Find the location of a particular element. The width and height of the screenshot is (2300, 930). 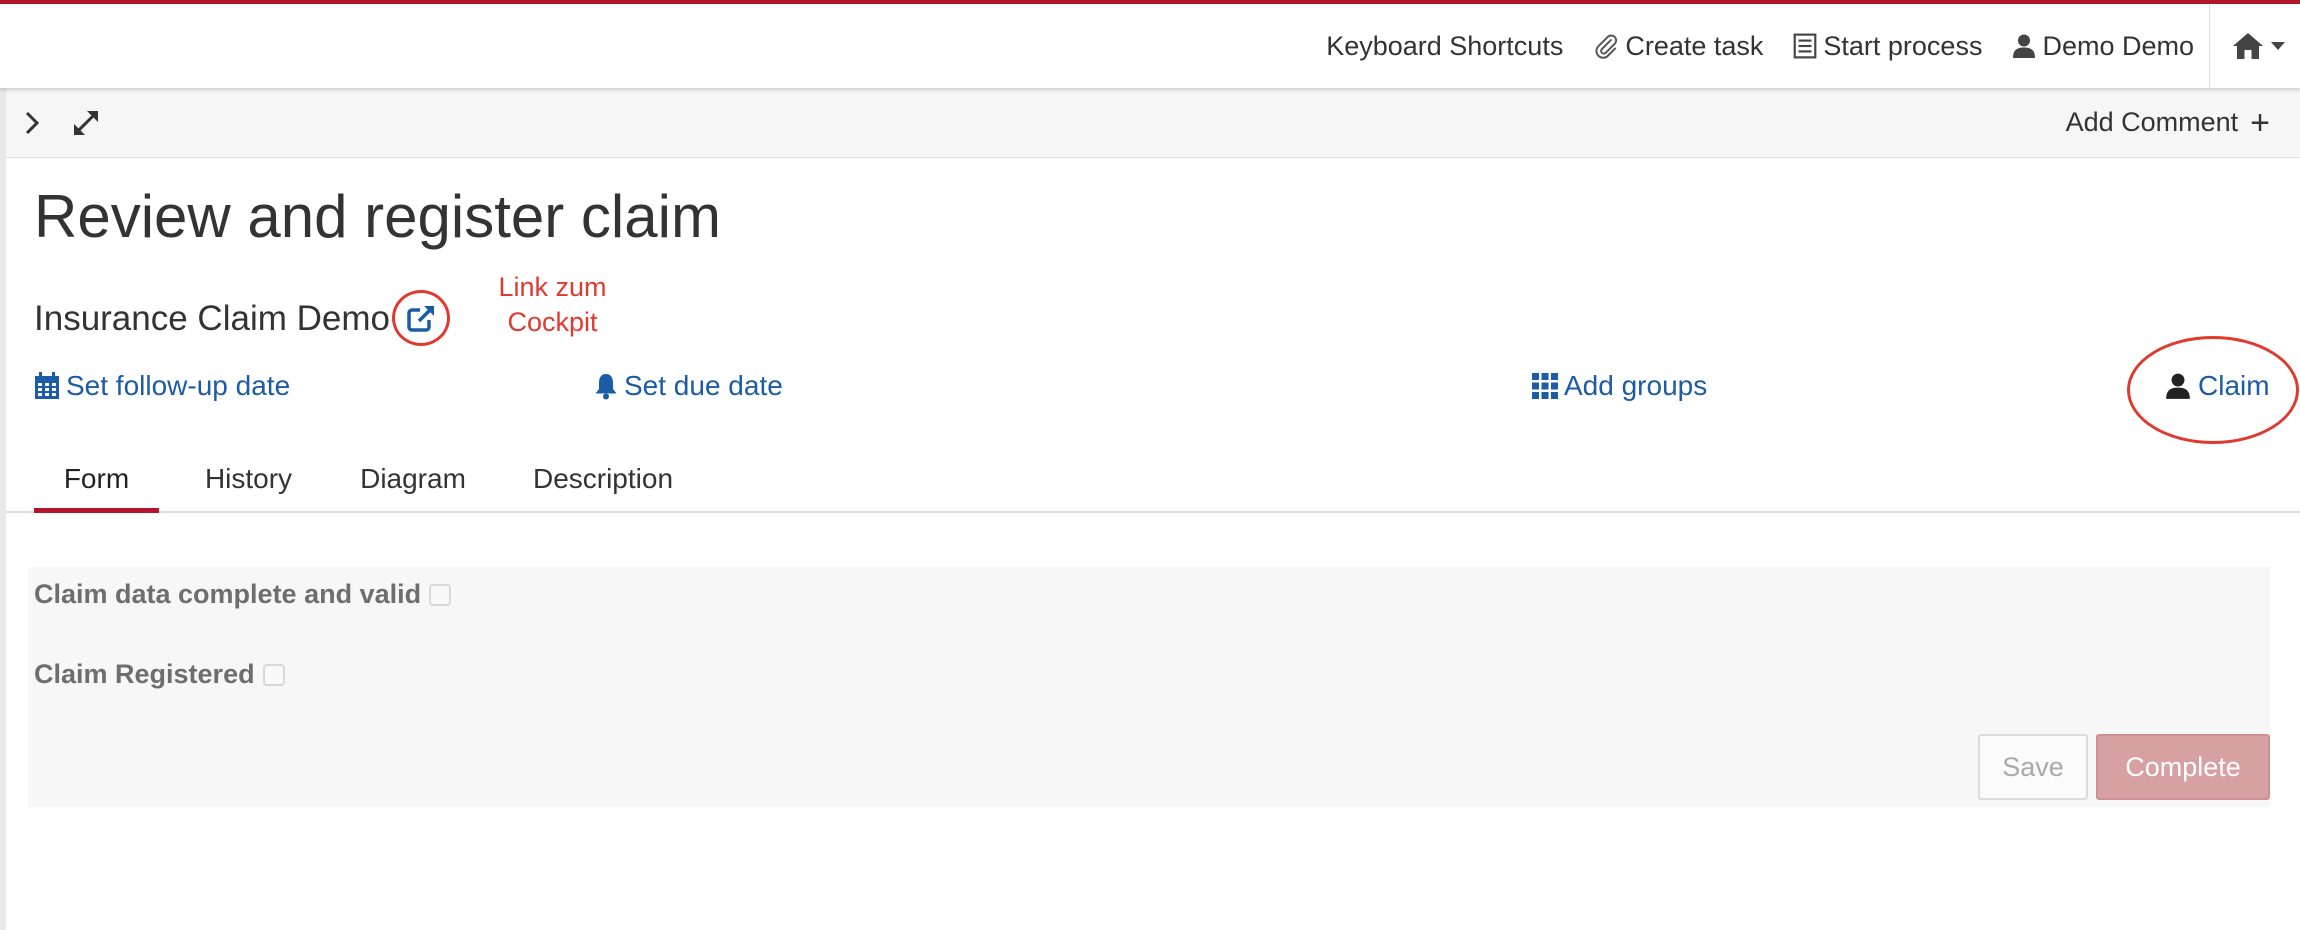

maximize-button is located at coordinates (86, 123).